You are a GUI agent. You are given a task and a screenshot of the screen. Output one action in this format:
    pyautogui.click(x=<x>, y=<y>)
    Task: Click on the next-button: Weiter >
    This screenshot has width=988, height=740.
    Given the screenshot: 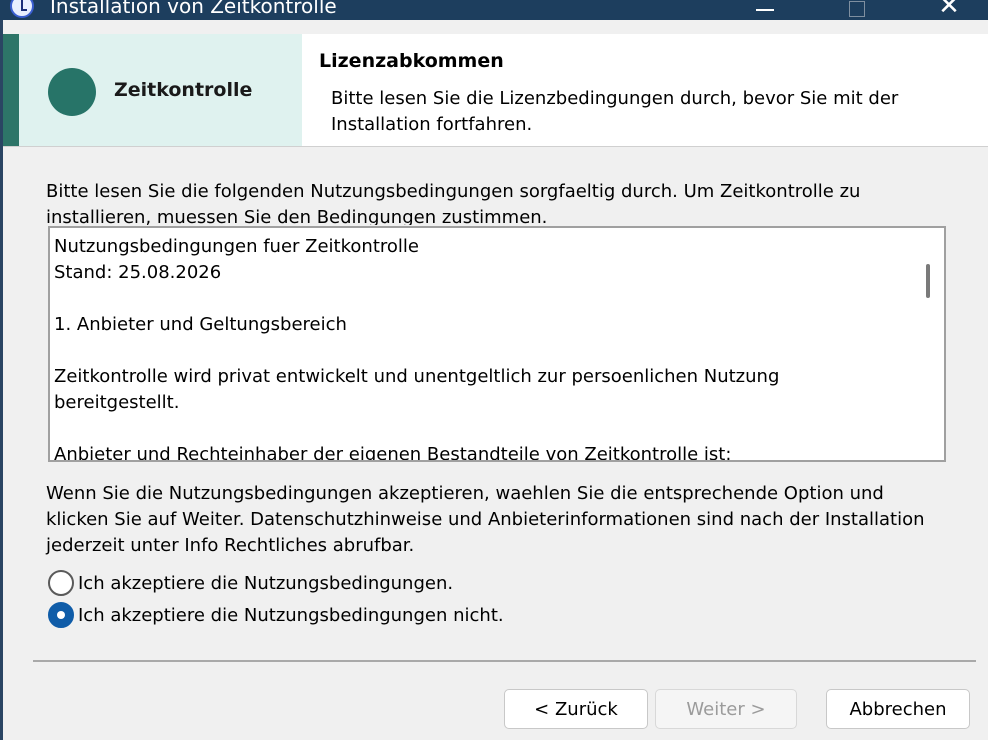 What is the action you would take?
    pyautogui.click(x=726, y=709)
    